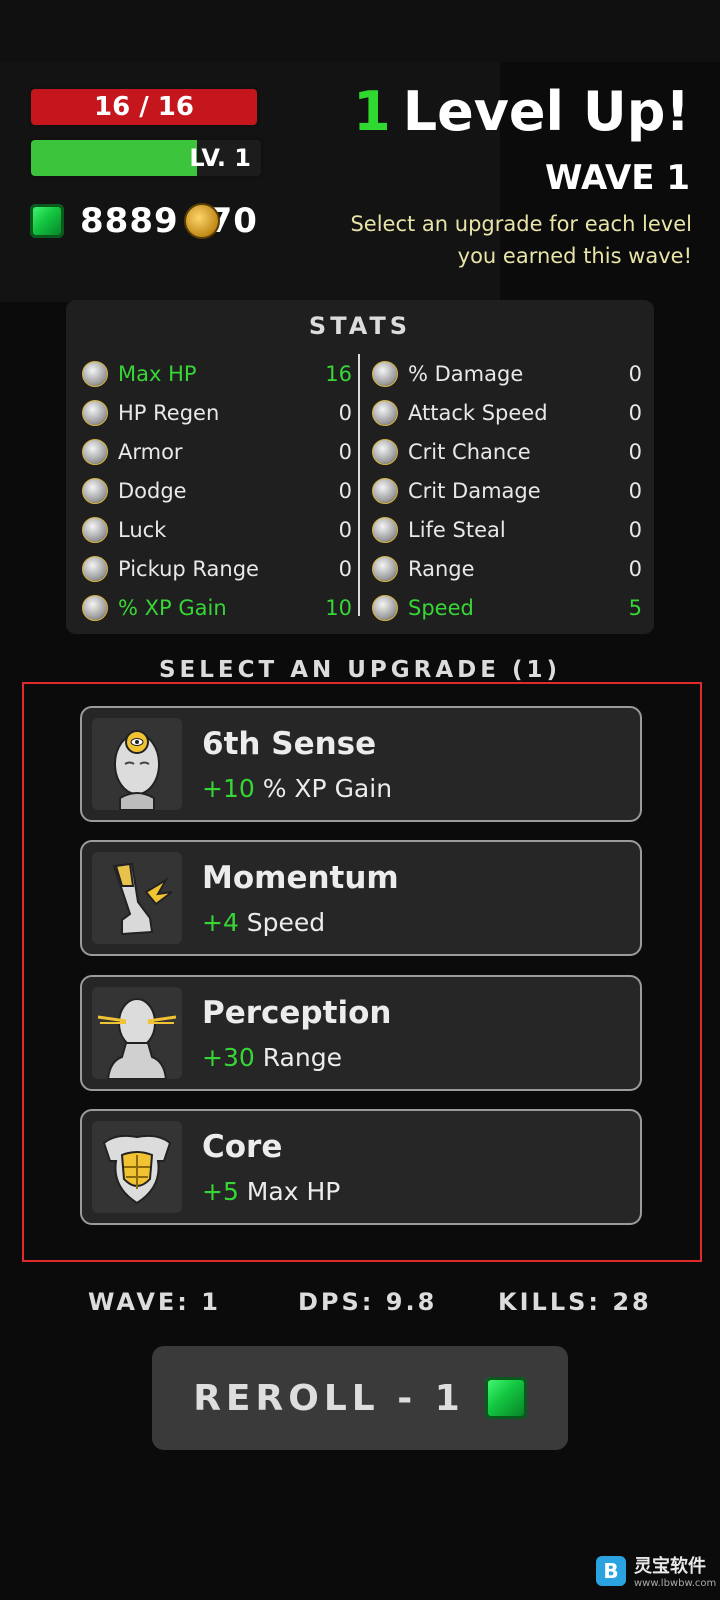 This screenshot has height=1600, width=720. I want to click on stat-row: Crit Chance 0, so click(507, 451).